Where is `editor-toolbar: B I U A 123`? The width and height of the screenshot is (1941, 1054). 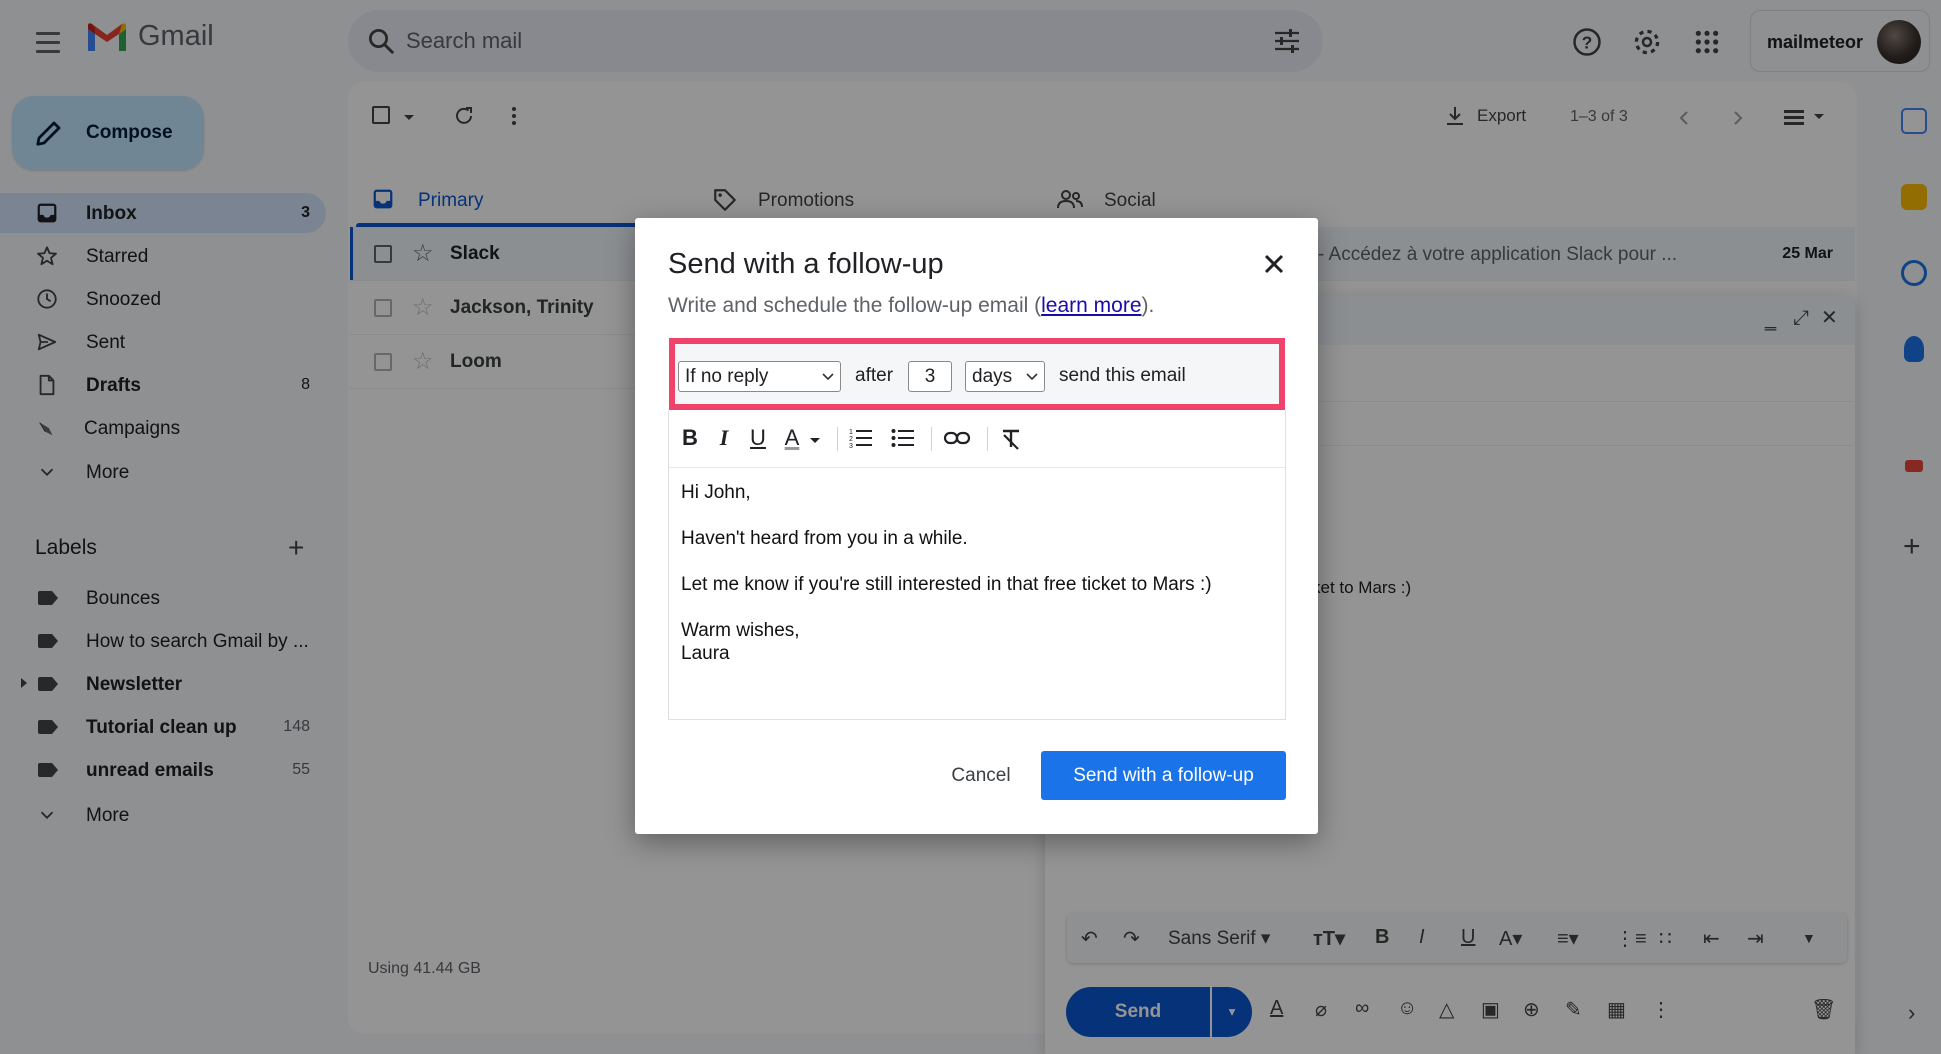 editor-toolbar: B I U A 123 is located at coordinates (977, 439).